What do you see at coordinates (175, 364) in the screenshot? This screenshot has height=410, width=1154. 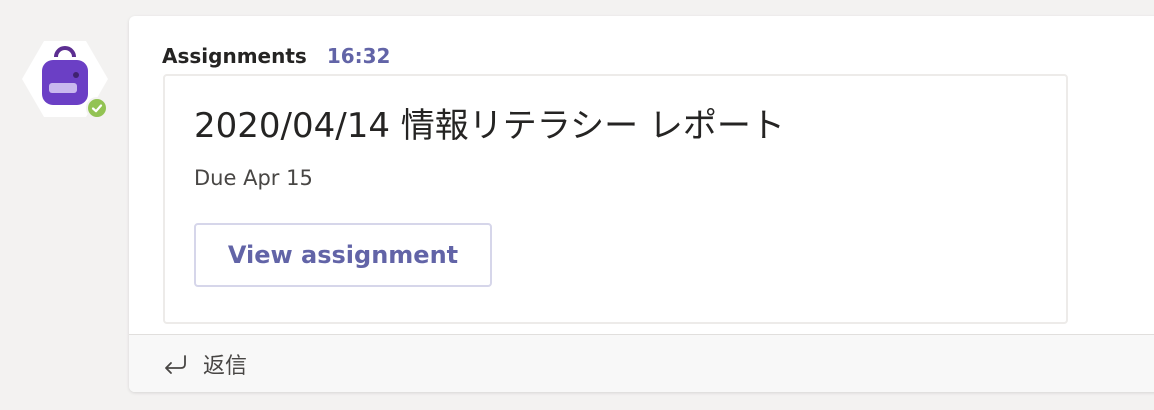 I see `reply-arrow-icon` at bounding box center [175, 364].